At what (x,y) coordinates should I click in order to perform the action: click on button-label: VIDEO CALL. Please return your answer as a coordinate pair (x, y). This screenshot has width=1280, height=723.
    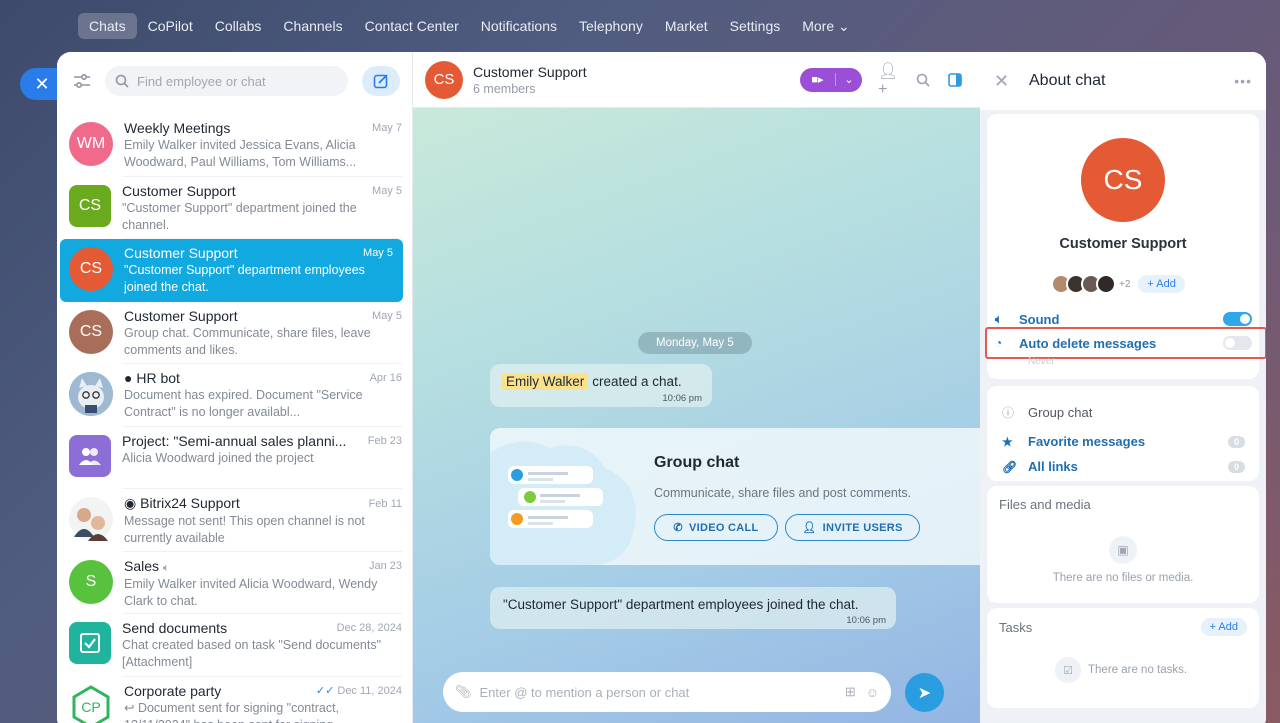
    Looking at the image, I should click on (723, 527).